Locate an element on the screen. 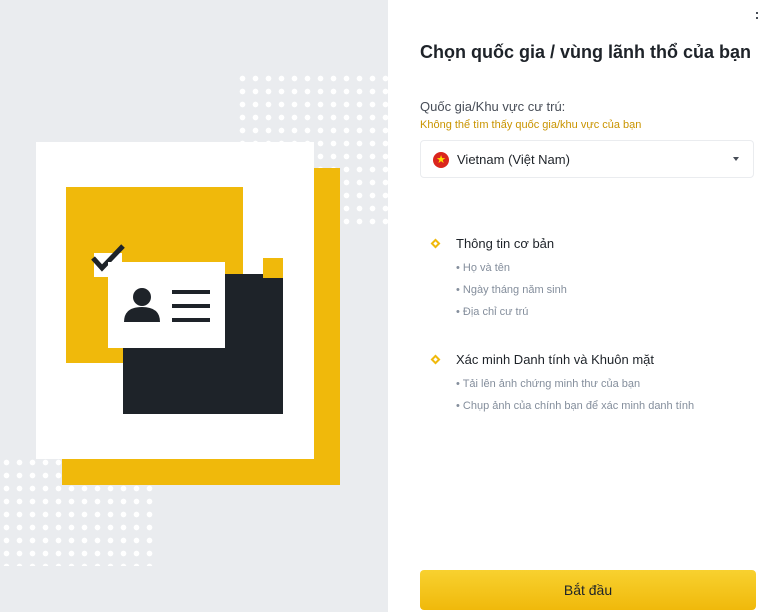 This screenshot has width=758, height=612. page-title: Chọn quốc gia / vùng lãnh thổ của bạn is located at coordinates (585, 52).